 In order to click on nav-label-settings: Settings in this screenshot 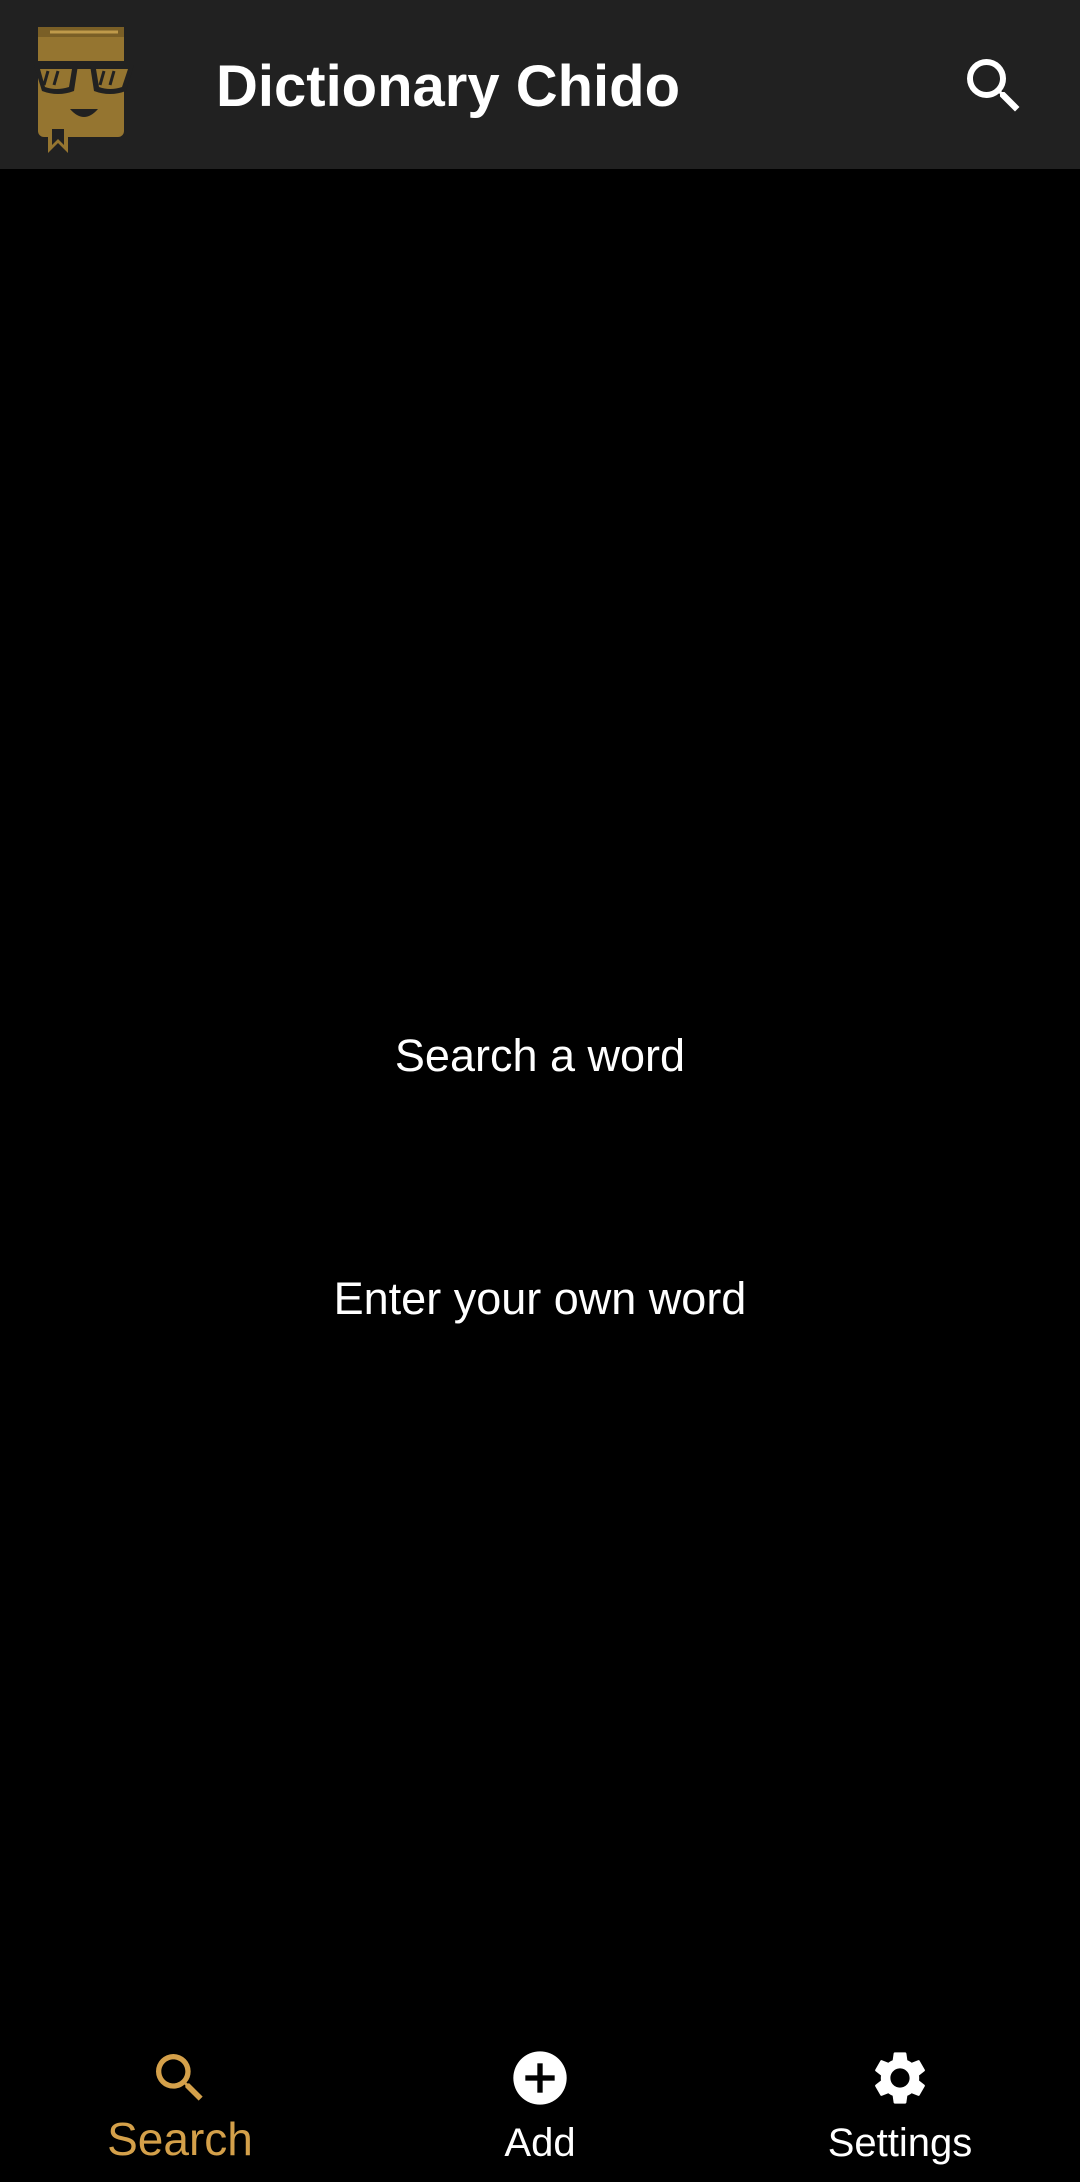, I will do `click(900, 2143)`.